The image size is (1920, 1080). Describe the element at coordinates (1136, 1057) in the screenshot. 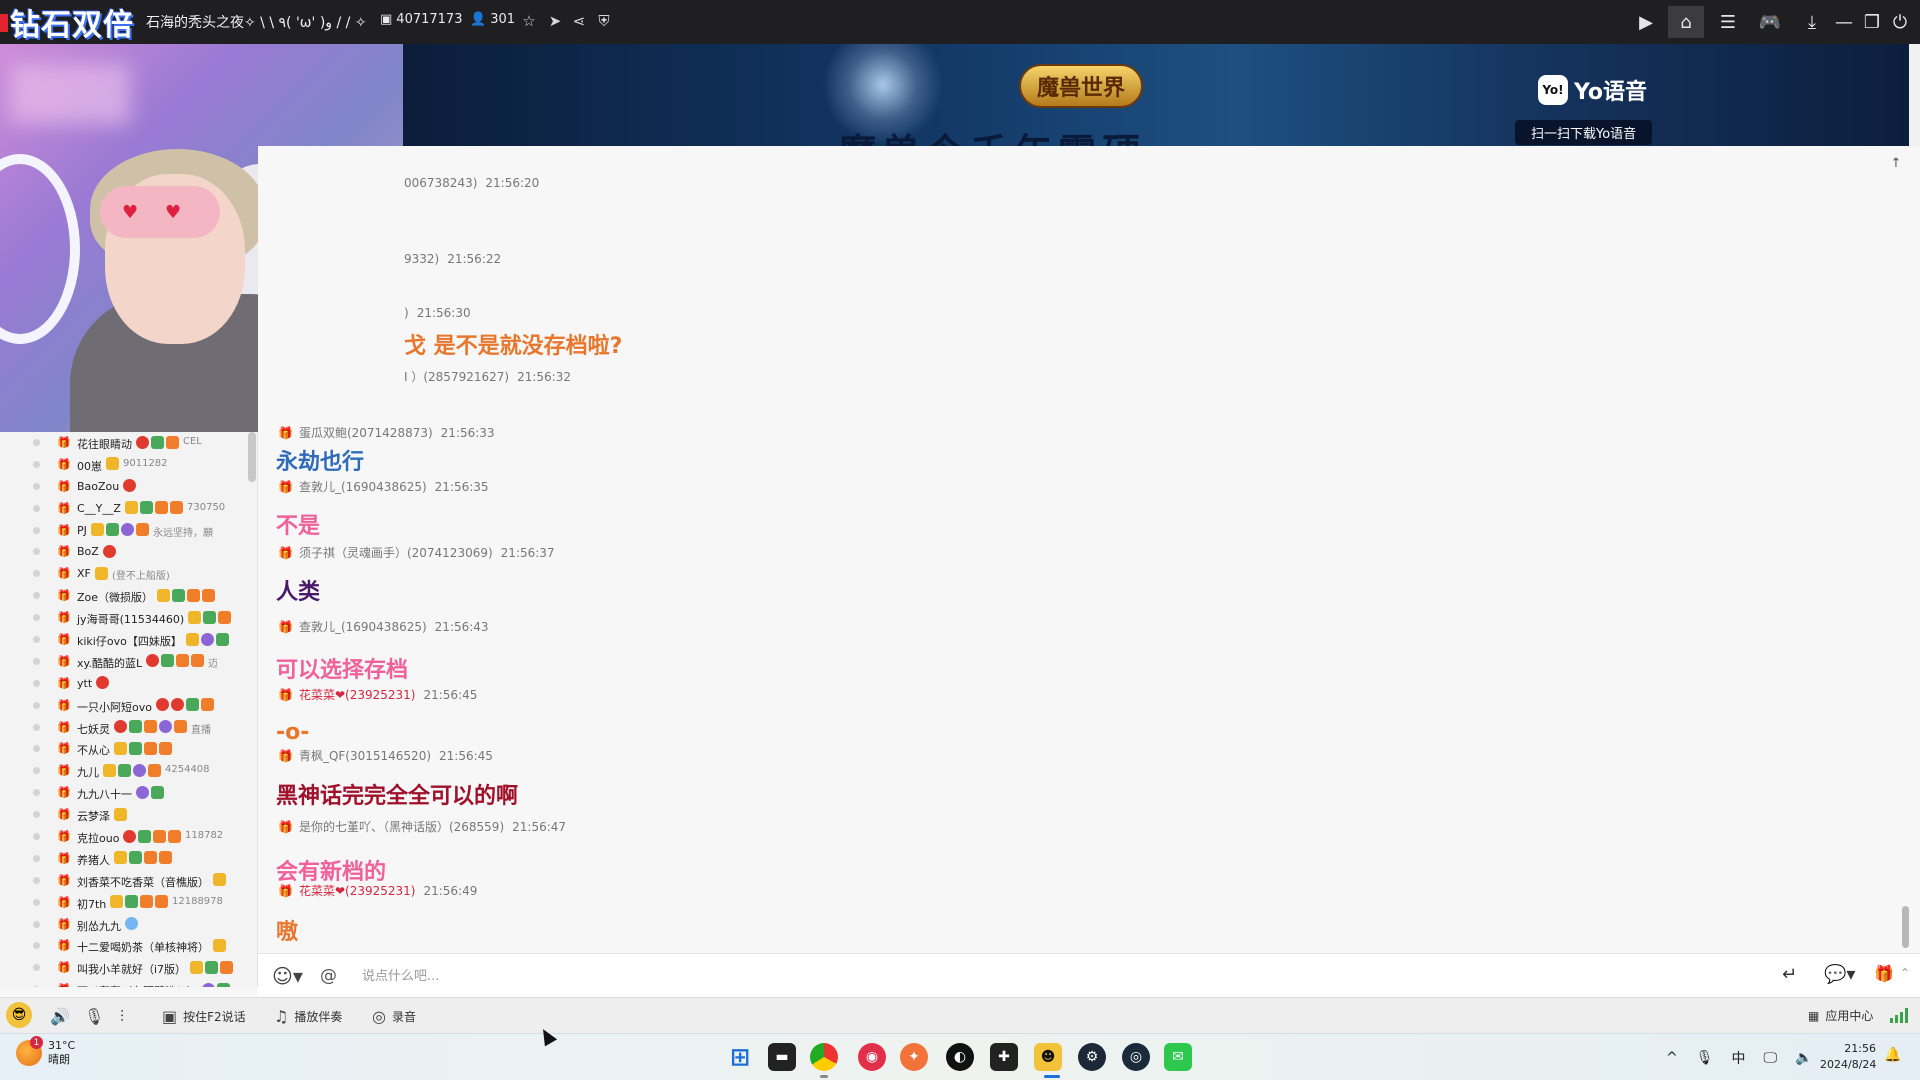

I see `app-icon: ◎` at that location.